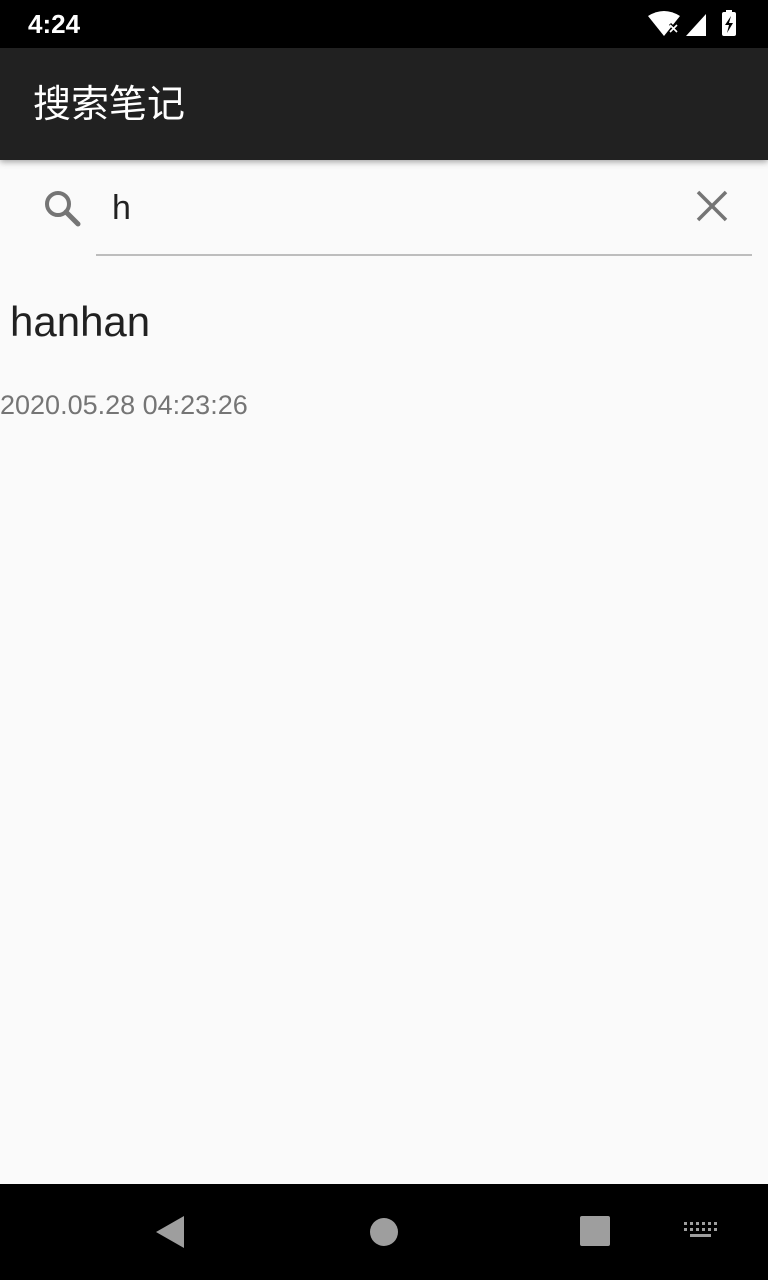  I want to click on recents-icon, so click(595, 1231).